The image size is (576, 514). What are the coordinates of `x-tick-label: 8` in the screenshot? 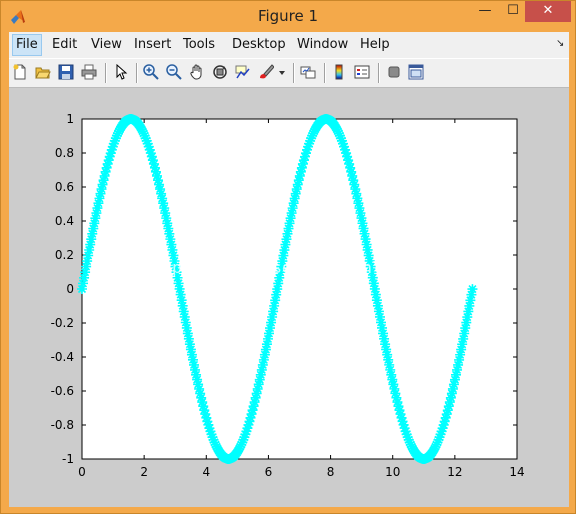 It's located at (331, 472).